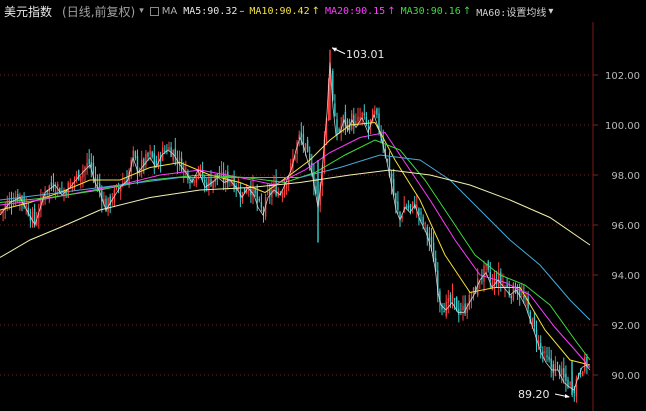 Image resolution: width=646 pixels, height=411 pixels. I want to click on y-tick-label: 90.00, so click(625, 376).